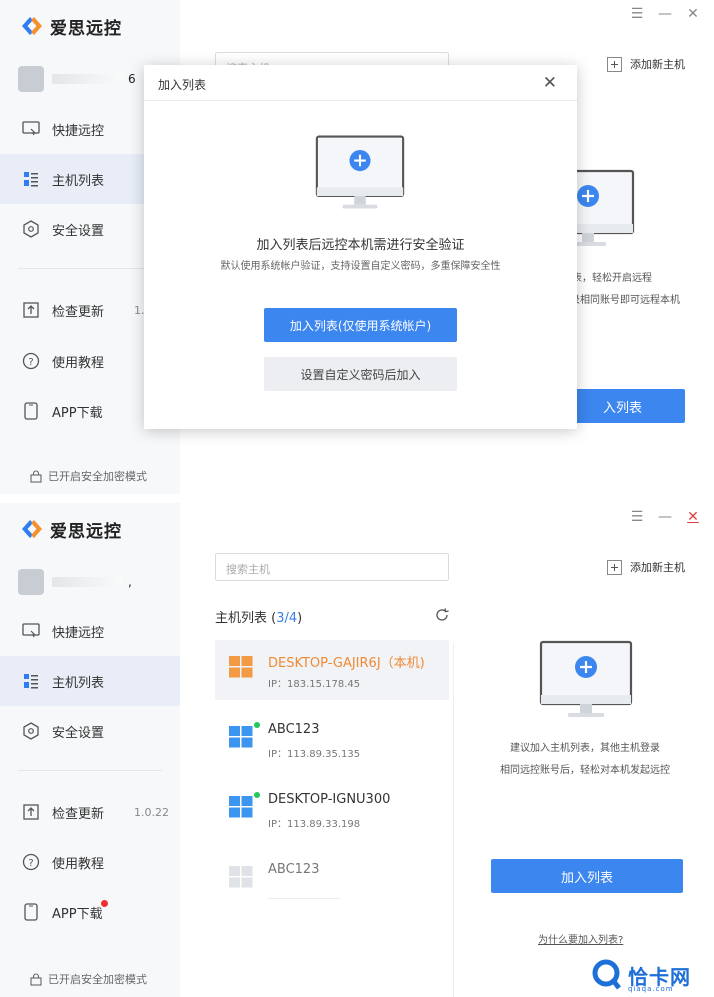 The image size is (714, 997). Describe the element at coordinates (652, 975) in the screenshot. I see `watermark-logo: 恰卡网 qiaqa.com` at that location.